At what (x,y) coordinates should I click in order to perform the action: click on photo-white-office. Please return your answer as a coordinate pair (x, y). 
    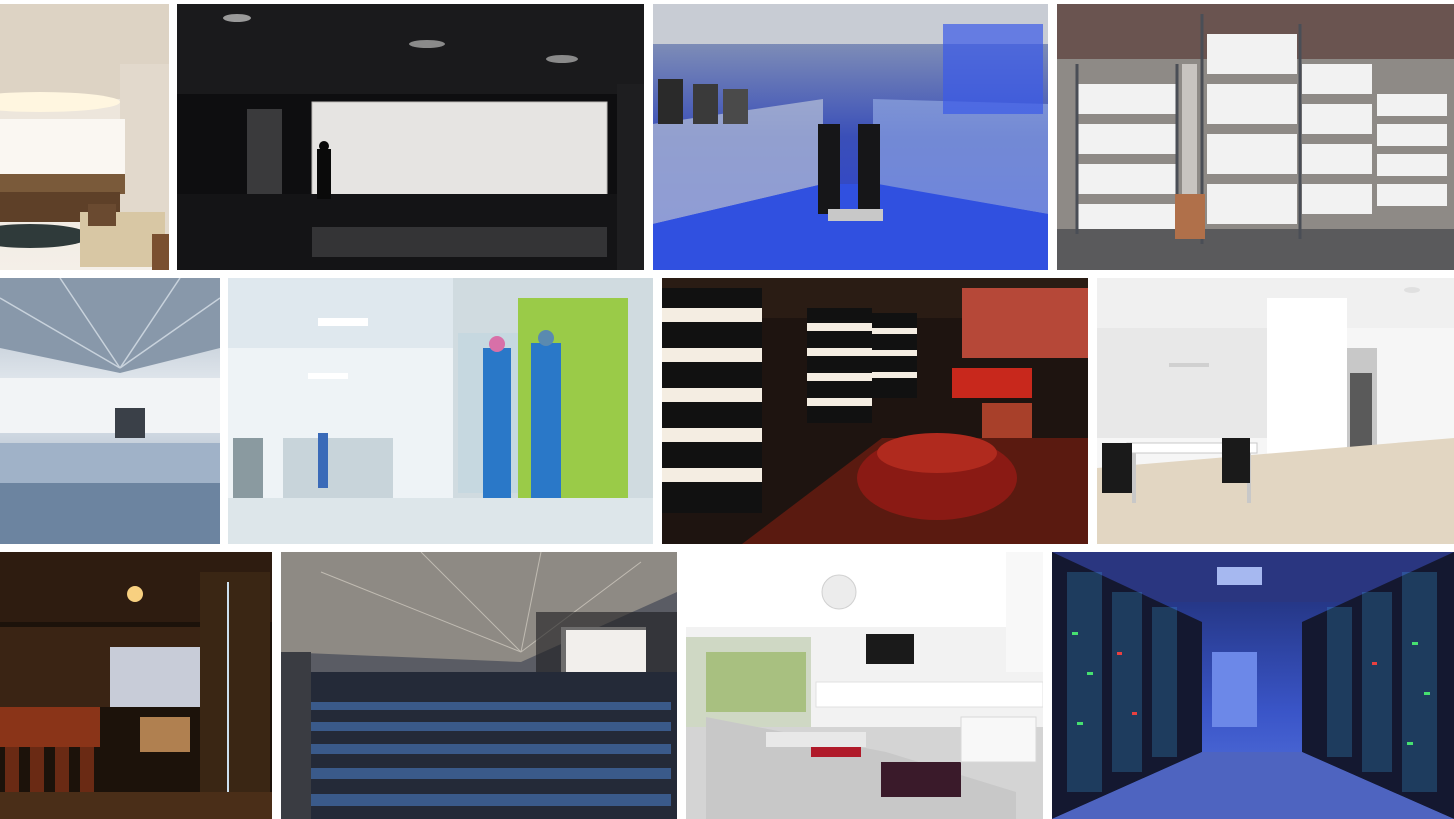
    Looking at the image, I should click on (1275, 411).